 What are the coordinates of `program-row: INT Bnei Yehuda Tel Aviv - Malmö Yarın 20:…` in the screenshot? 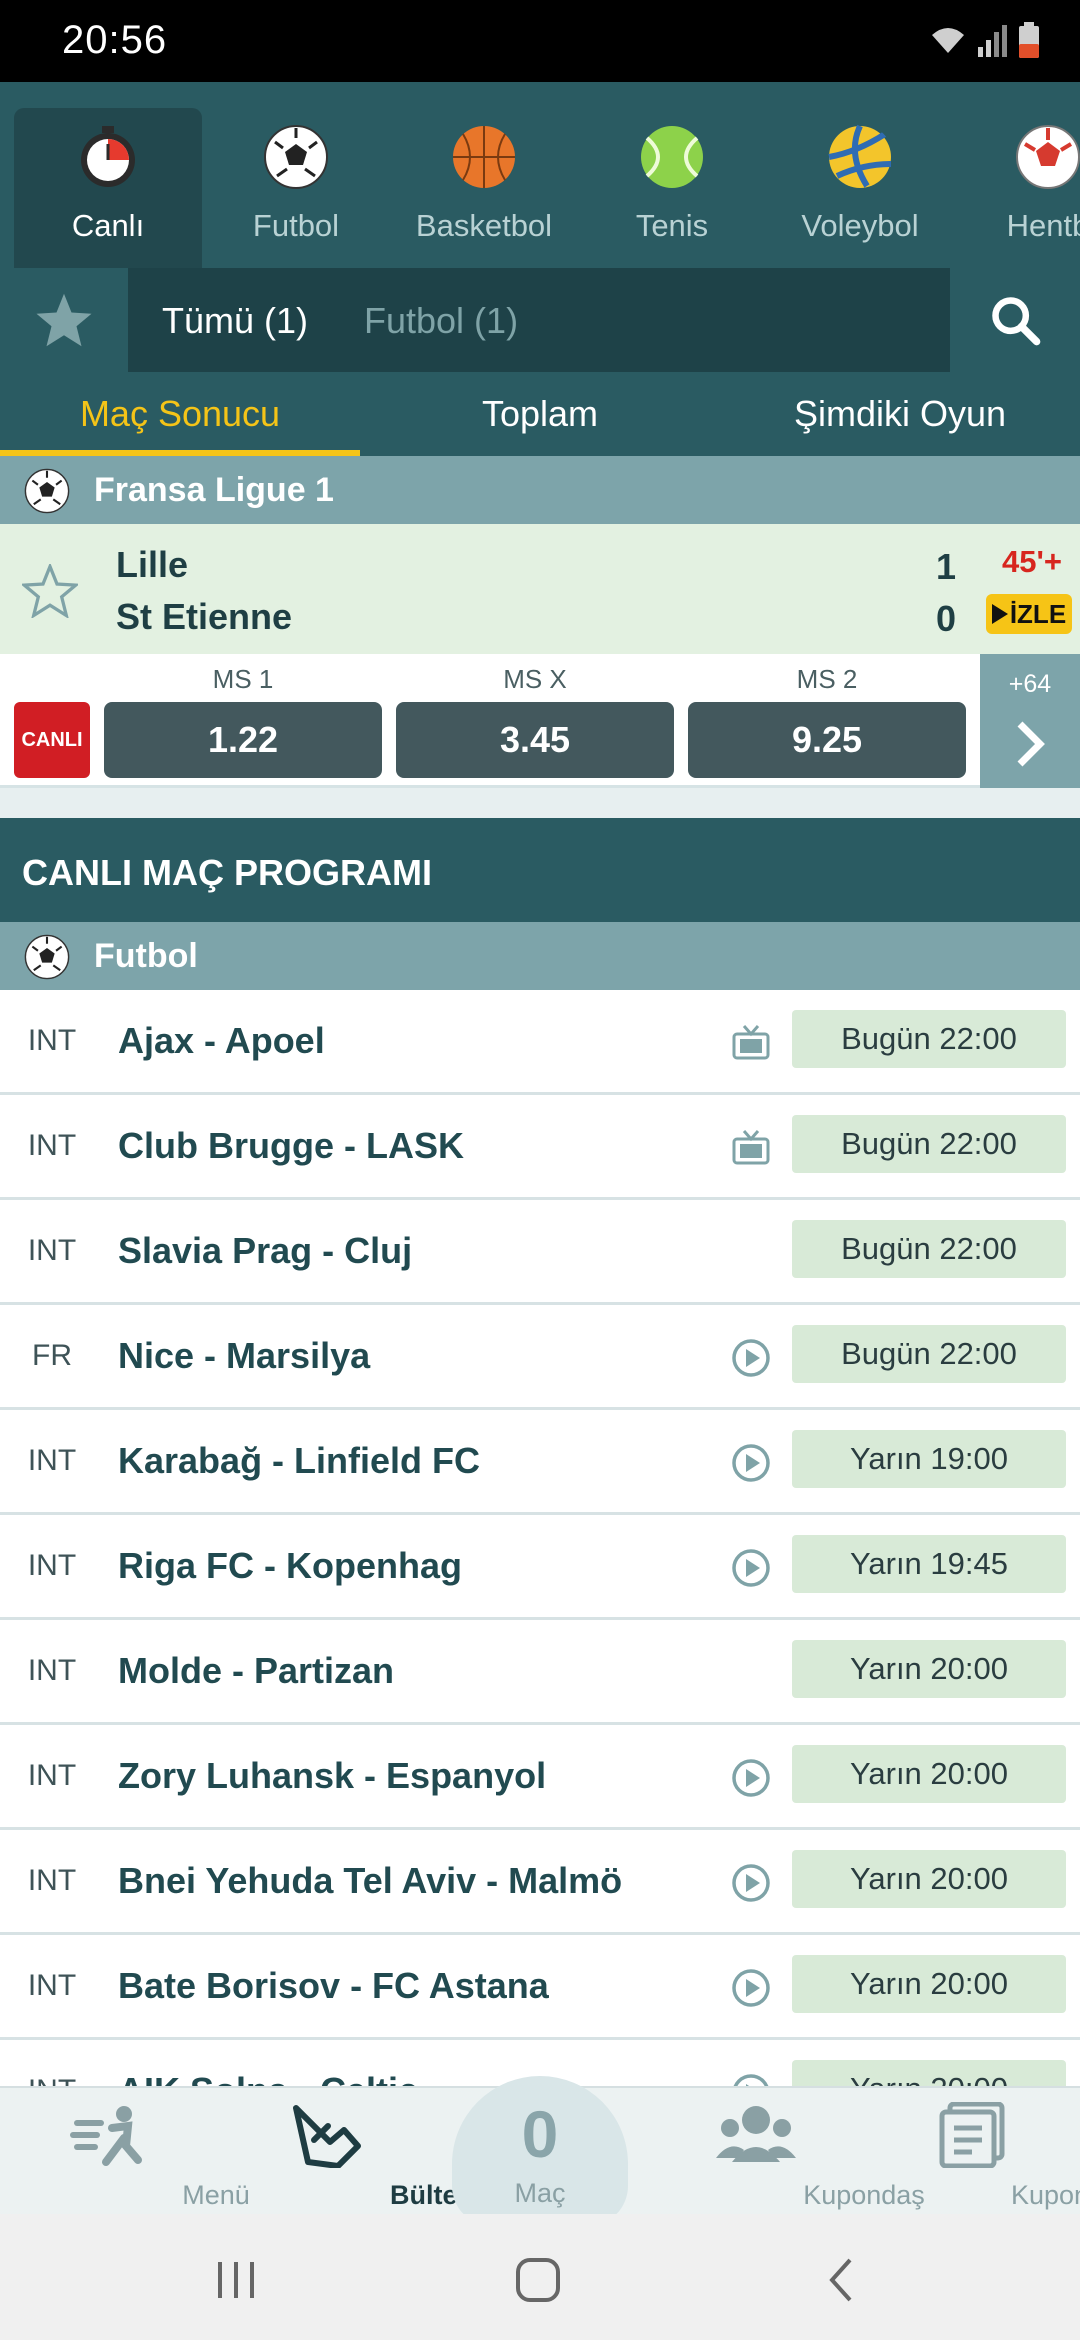 It's located at (540, 1882).